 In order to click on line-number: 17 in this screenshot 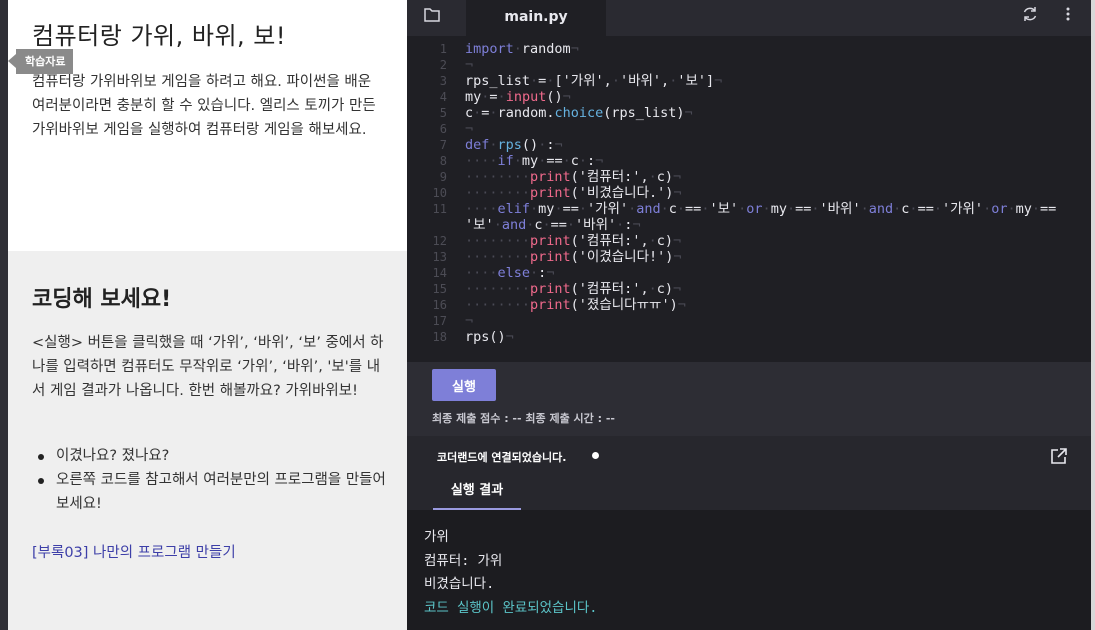, I will do `click(439, 321)`.